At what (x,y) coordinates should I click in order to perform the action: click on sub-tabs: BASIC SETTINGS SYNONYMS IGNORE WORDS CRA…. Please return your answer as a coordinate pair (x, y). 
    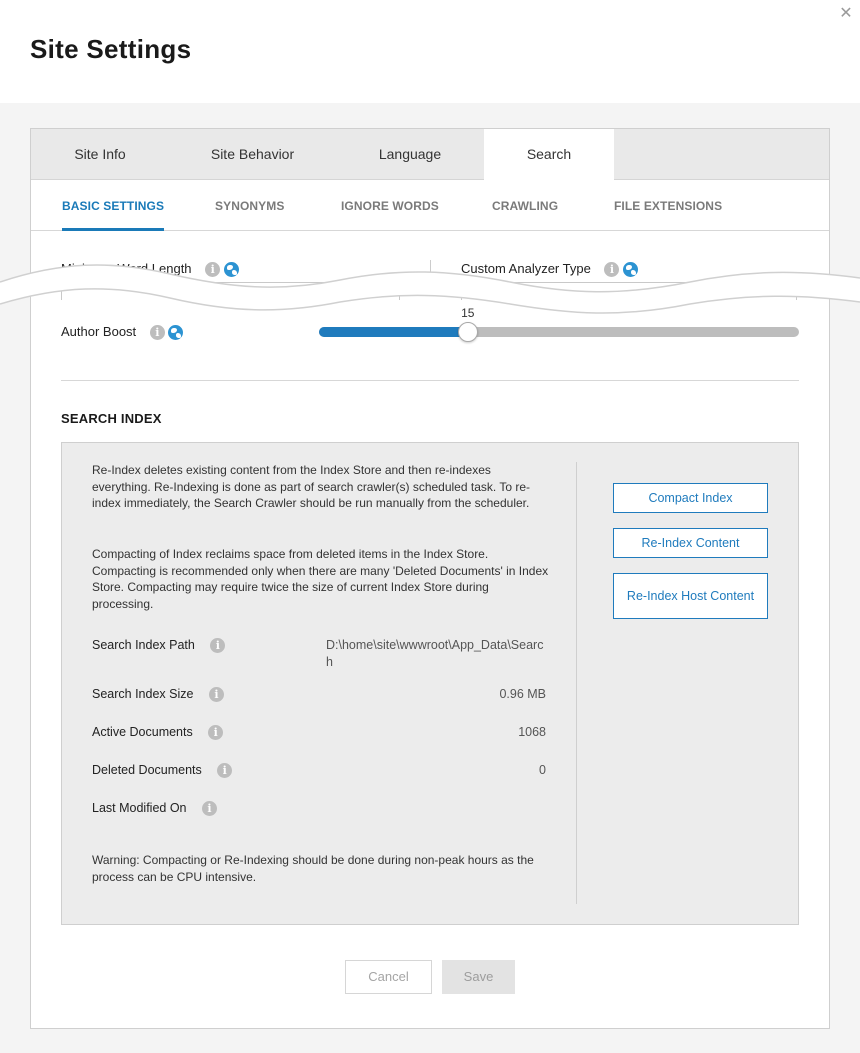
    Looking at the image, I should click on (430, 206).